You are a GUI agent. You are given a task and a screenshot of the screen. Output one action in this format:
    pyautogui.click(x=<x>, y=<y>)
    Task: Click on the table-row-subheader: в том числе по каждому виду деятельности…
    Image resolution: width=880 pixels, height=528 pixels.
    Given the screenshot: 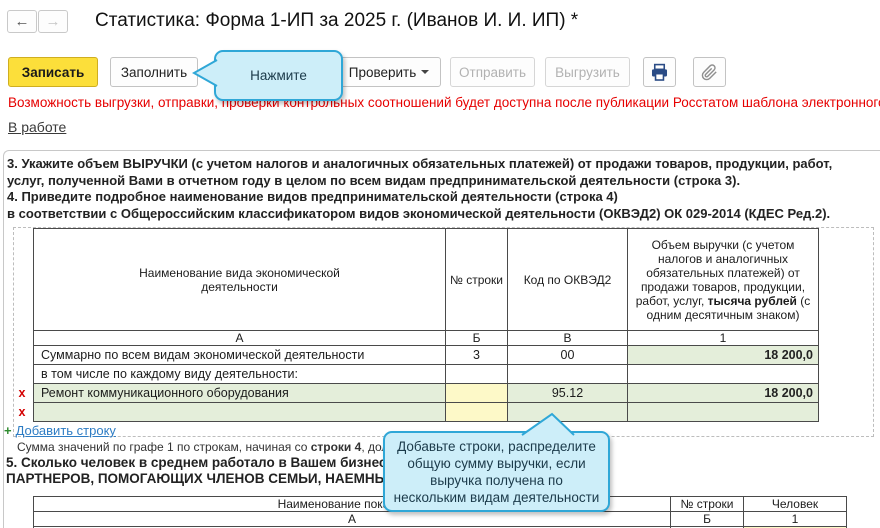 What is the action you would take?
    pyautogui.click(x=426, y=374)
    